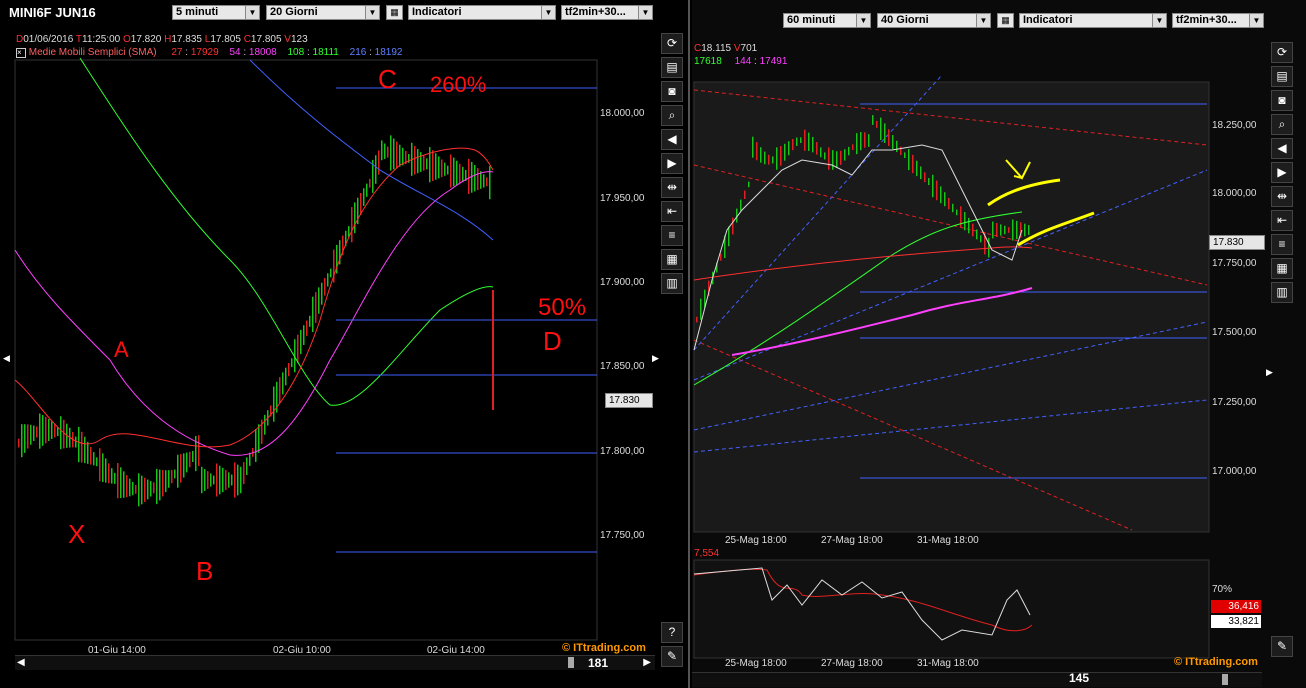  Describe the element at coordinates (458, 84) in the screenshot. I see `annotation-c-pct: 260%` at that location.